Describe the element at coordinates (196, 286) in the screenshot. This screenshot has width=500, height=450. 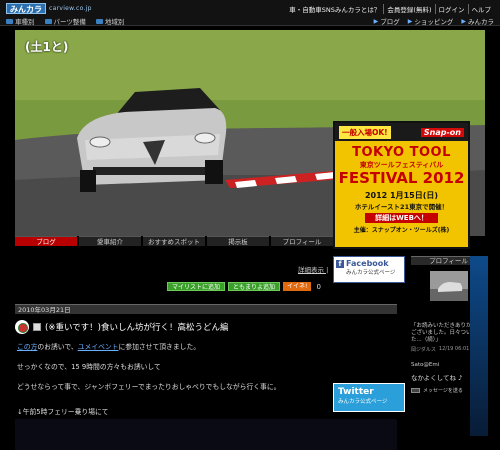
I see `add-mylist-button: マイリストに追加` at that location.